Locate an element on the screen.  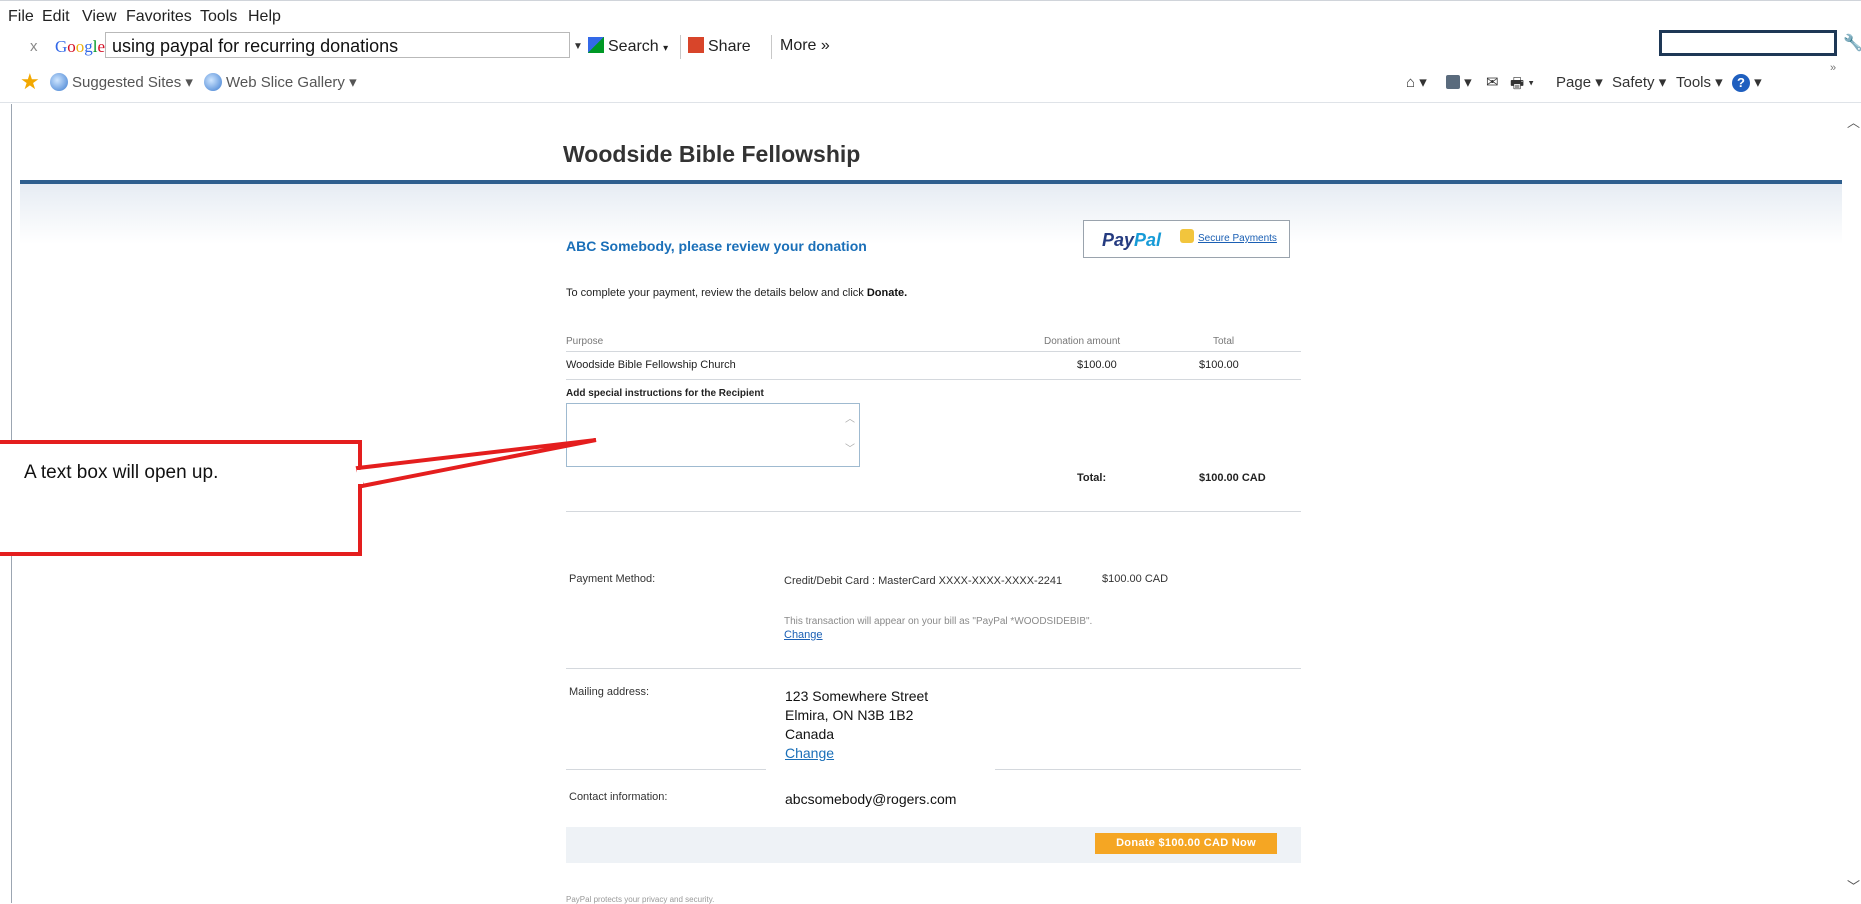
search-icon is located at coordinates (596, 45).